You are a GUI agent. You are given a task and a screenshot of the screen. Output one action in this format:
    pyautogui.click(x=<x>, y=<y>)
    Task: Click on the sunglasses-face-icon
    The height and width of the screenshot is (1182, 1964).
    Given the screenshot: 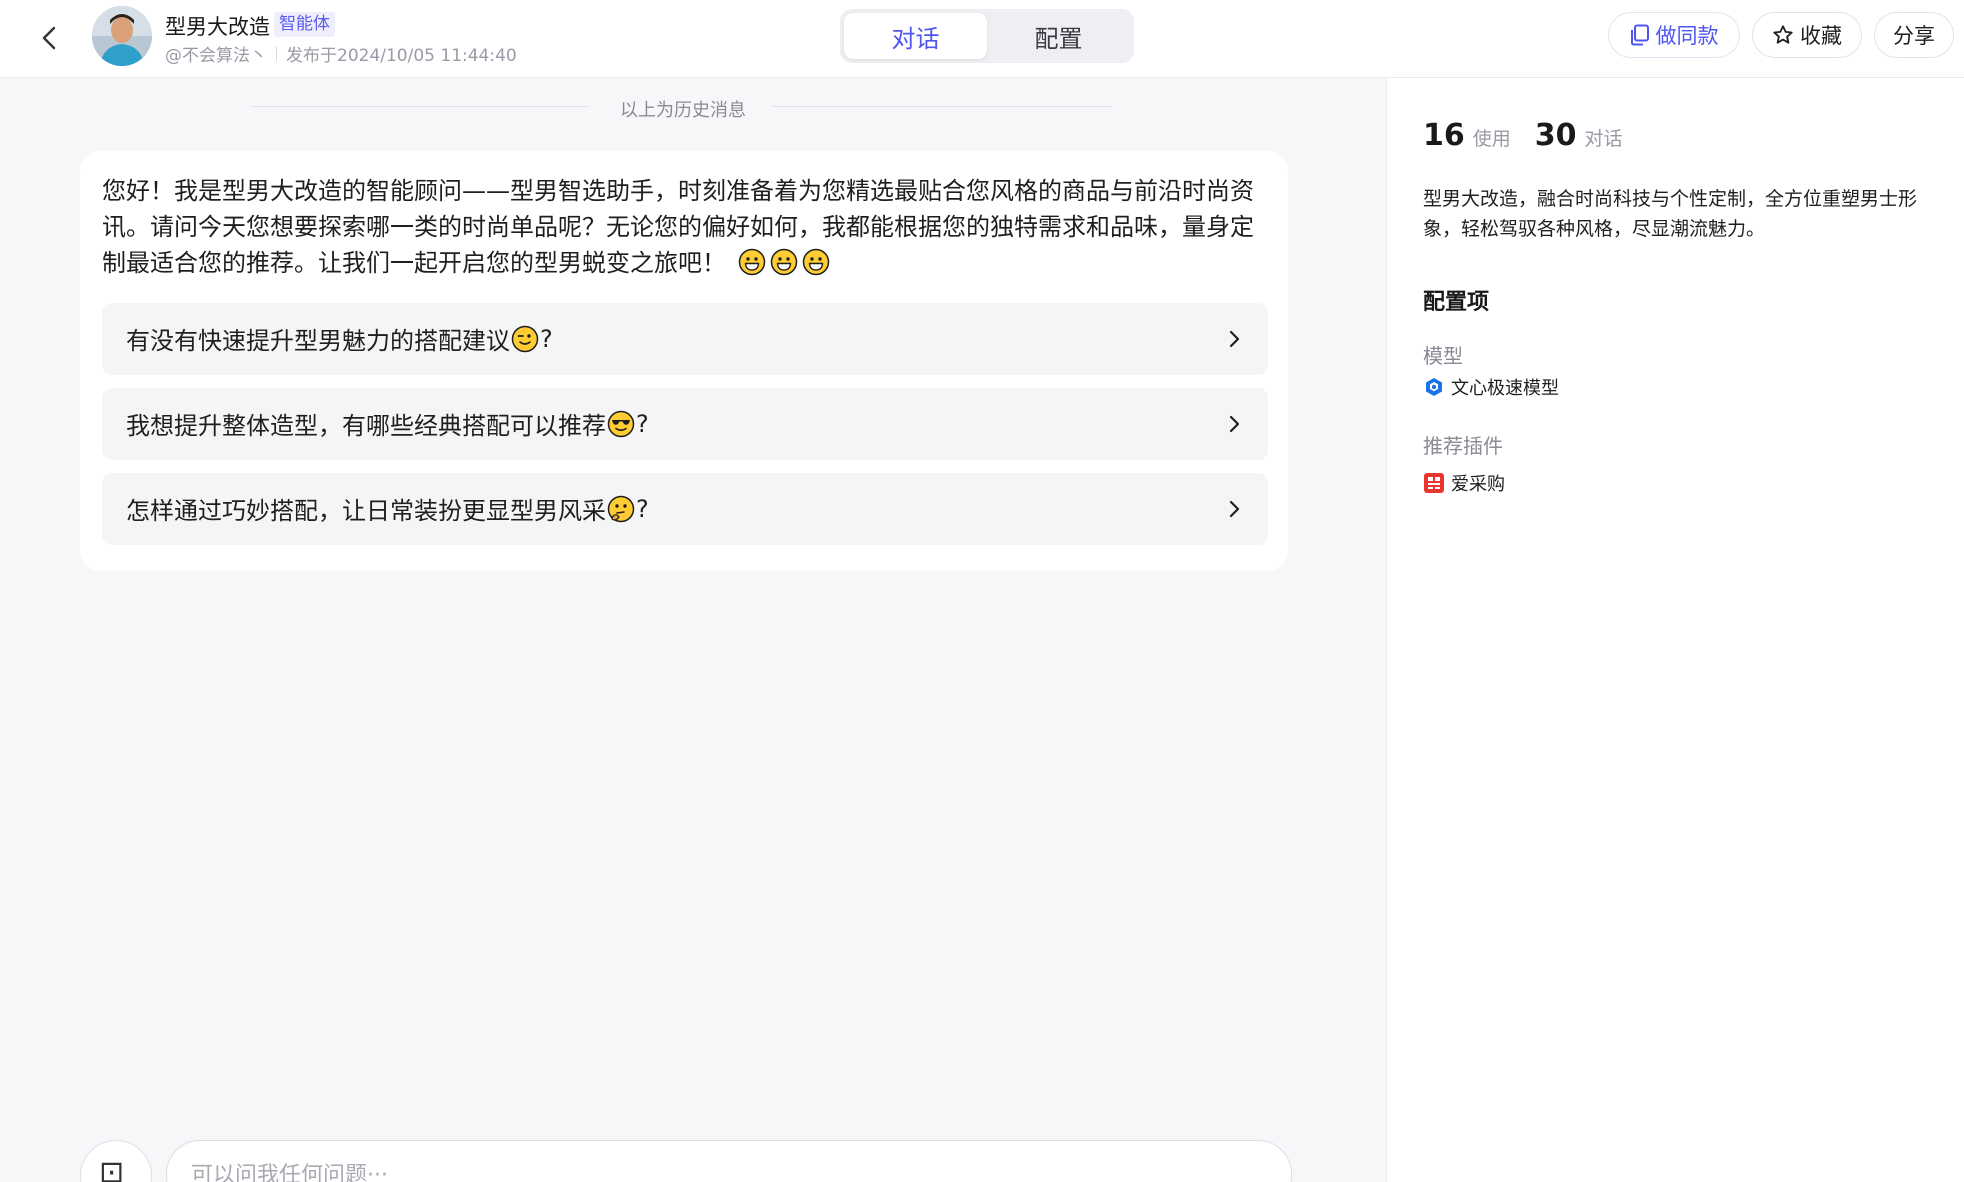 What is the action you would take?
    pyautogui.click(x=621, y=423)
    